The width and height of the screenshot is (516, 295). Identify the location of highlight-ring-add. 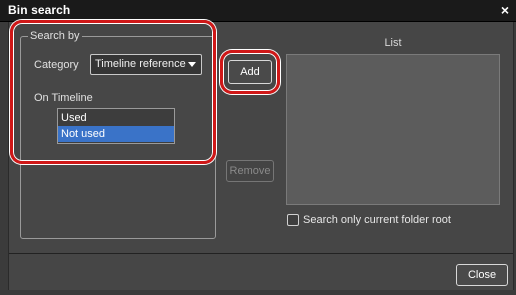
(250, 72).